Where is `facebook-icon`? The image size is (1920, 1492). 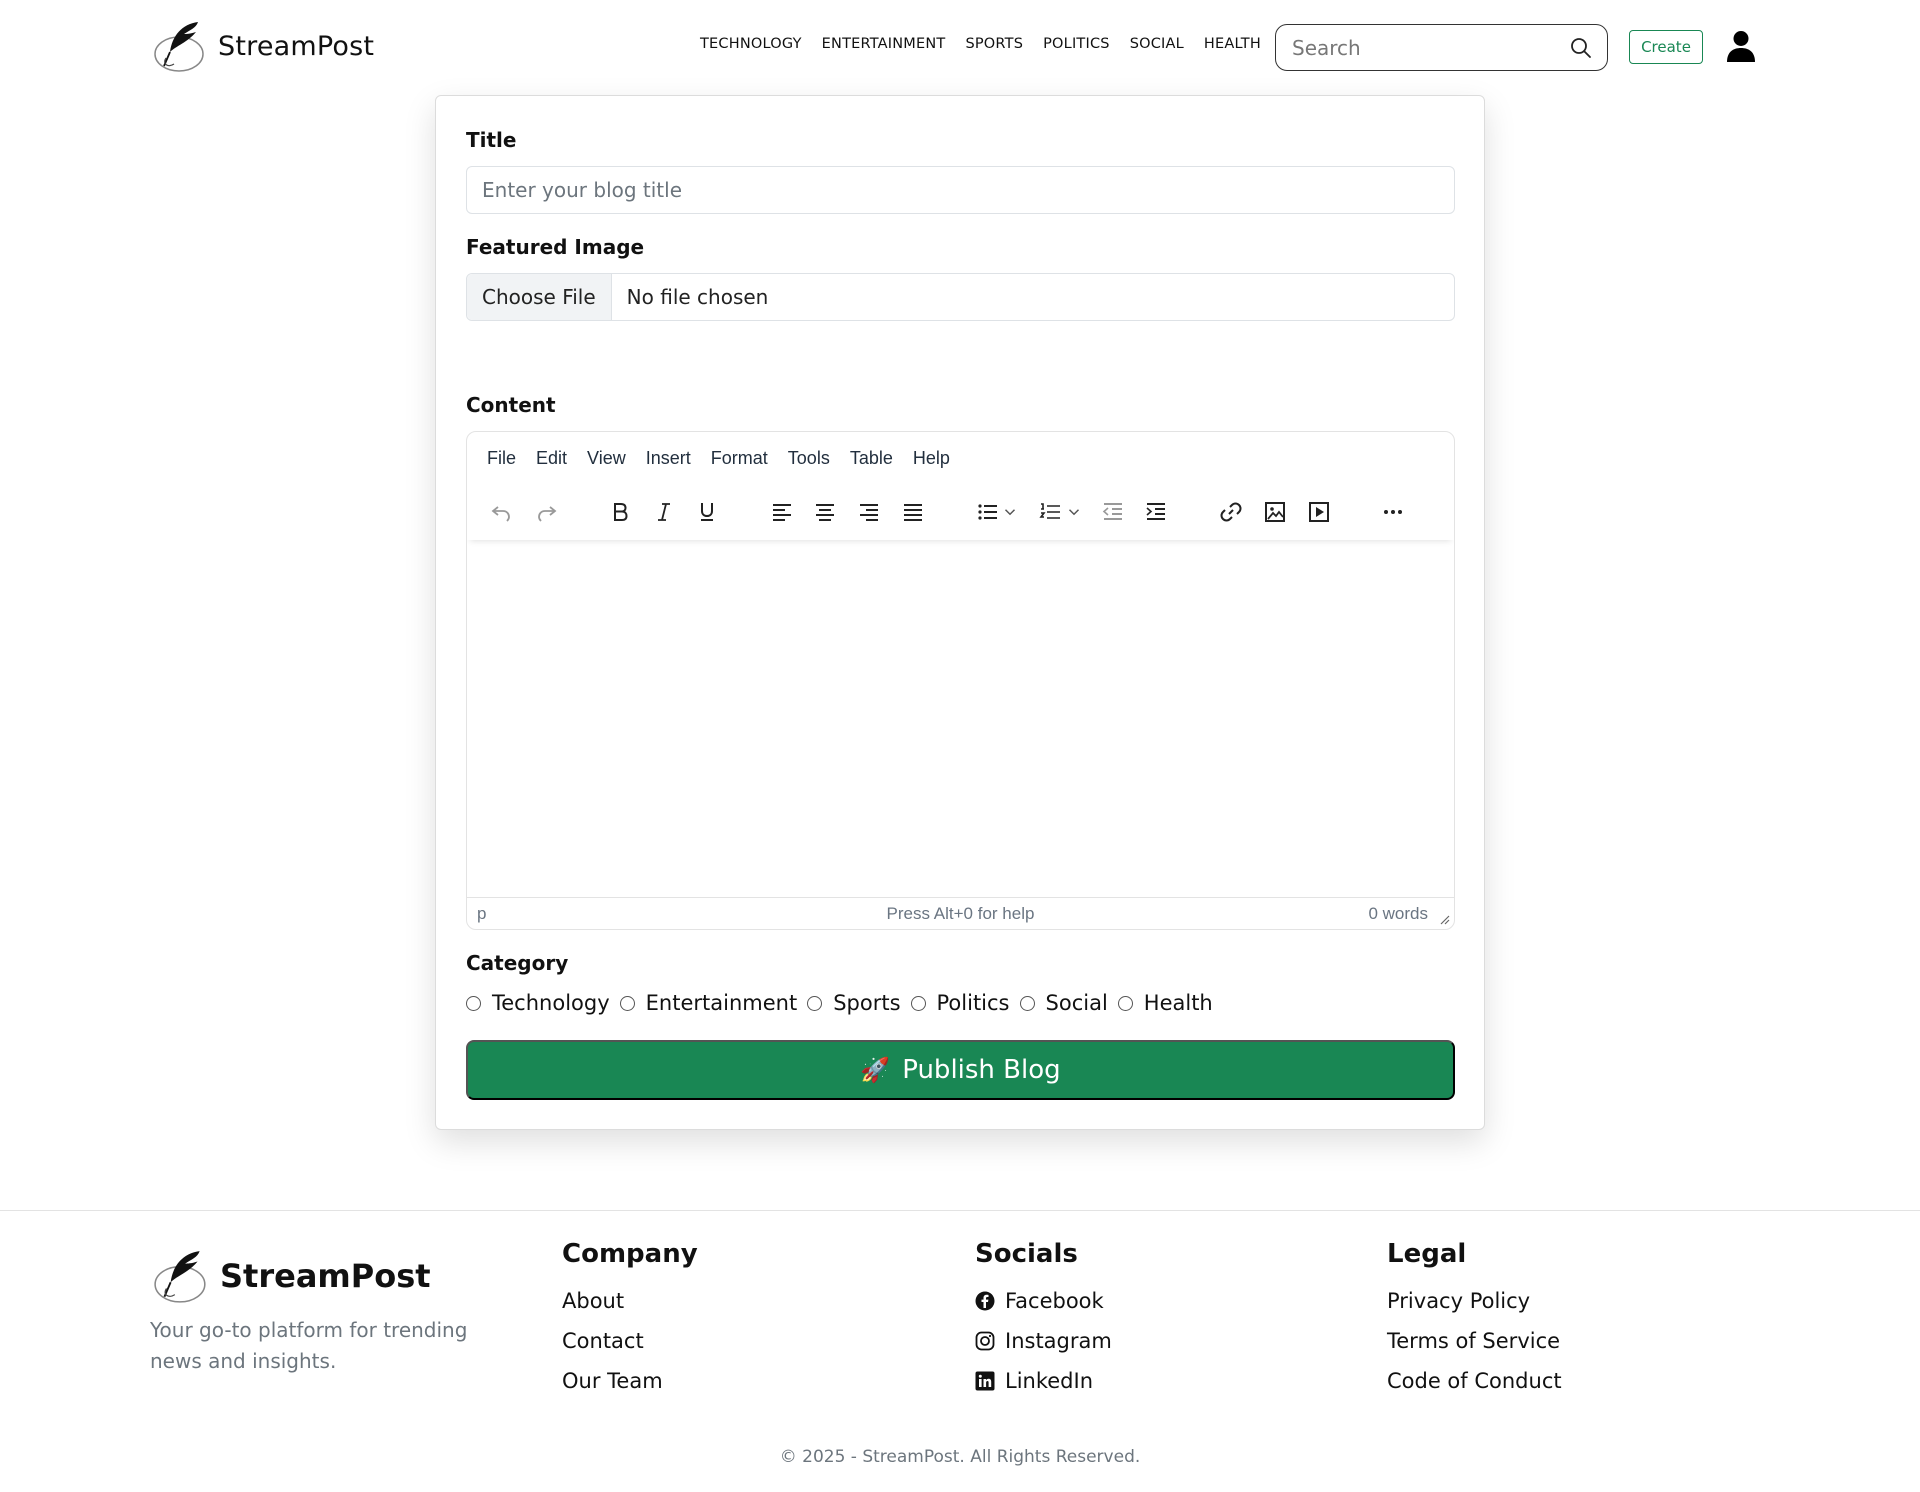 facebook-icon is located at coordinates (985, 1301).